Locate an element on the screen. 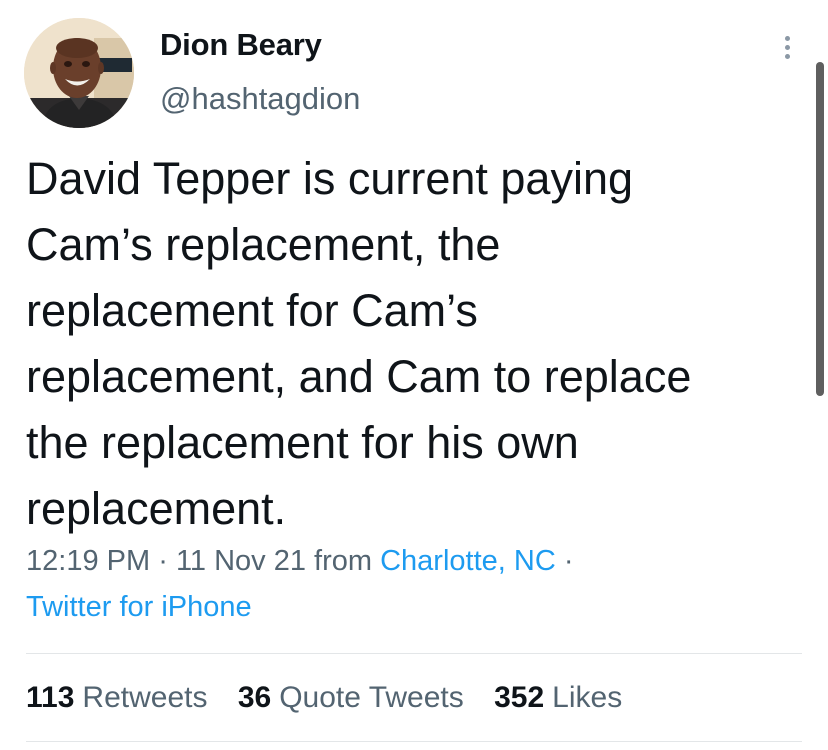 This screenshot has width=828, height=750. retweets-stat: 113 Retweets is located at coordinates (116, 697).